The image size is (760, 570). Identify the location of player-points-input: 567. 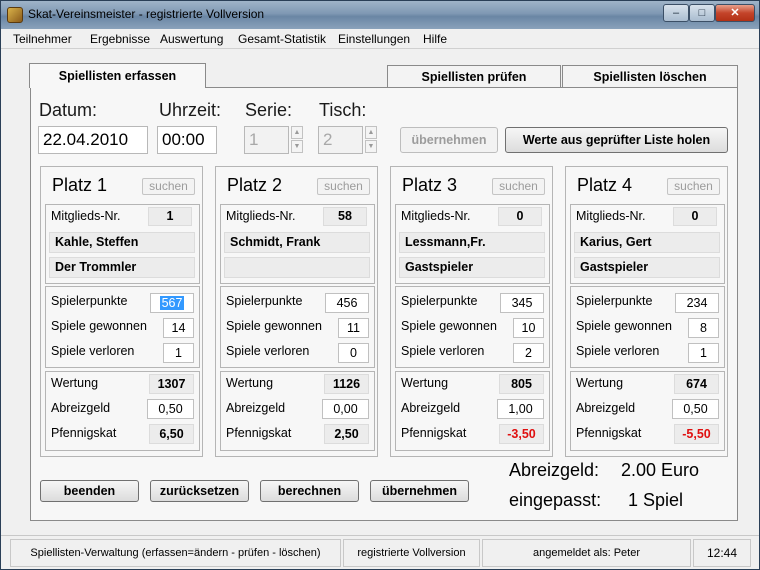
(172, 303).